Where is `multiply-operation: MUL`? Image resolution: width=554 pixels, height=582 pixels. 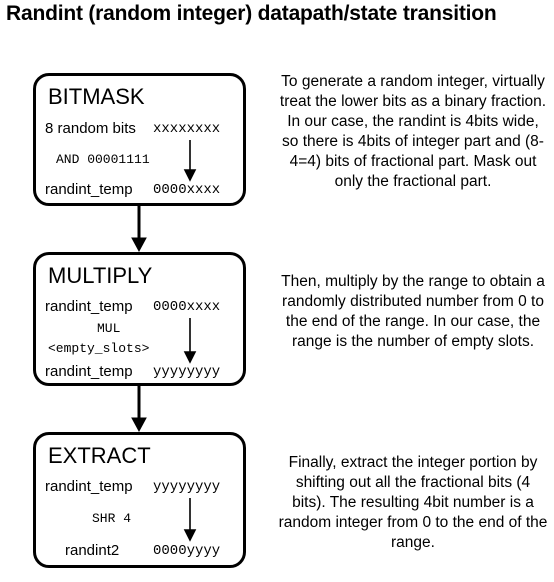
multiply-operation: MUL is located at coordinates (109, 328).